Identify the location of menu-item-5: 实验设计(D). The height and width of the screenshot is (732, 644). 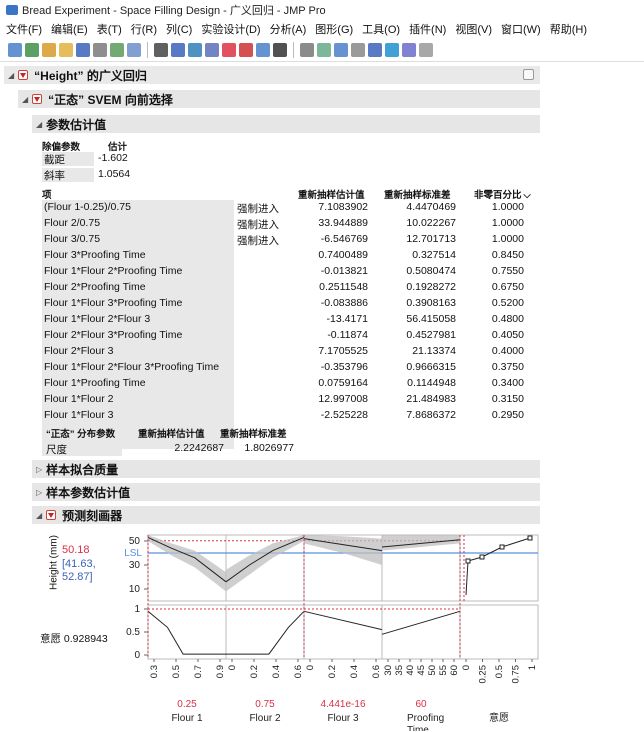
(230, 29).